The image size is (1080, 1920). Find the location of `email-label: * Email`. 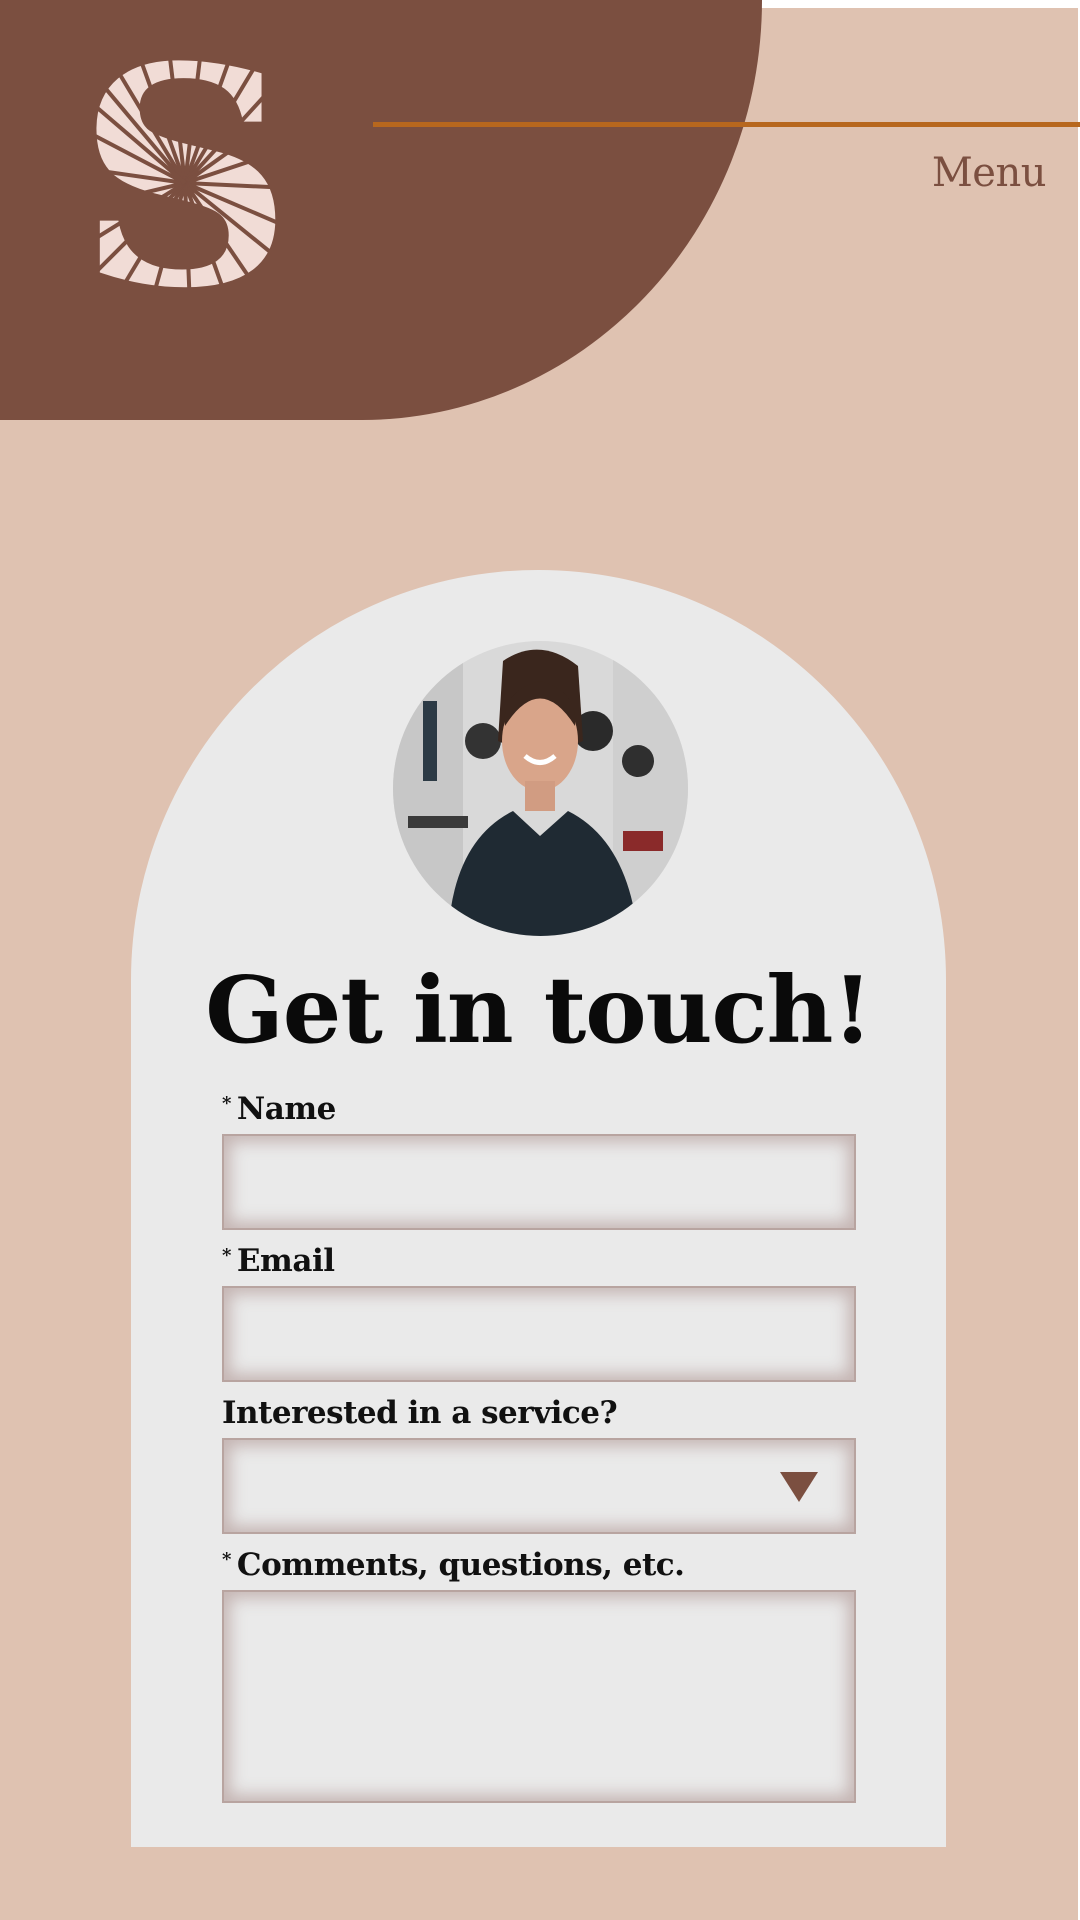

email-label: * Email is located at coordinates (278, 1261).